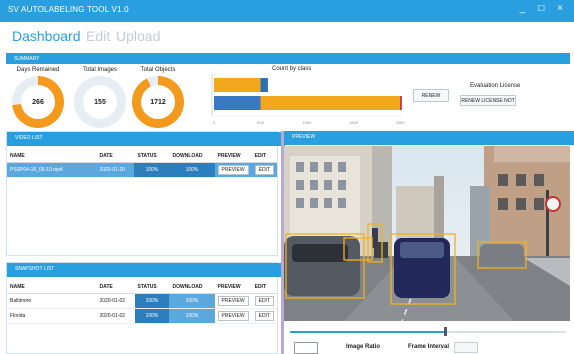 Image resolution: width=574 pixels, height=354 pixels. What do you see at coordinates (152, 170) in the screenshot?
I see `video-status: 100%` at bounding box center [152, 170].